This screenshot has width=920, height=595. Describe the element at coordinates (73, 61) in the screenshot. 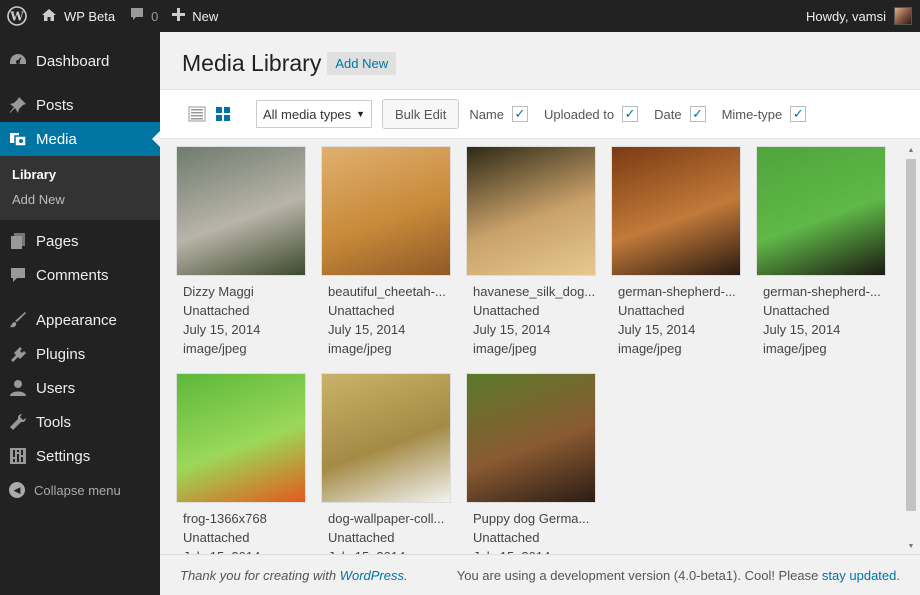

I see `sidebar-item-label: Dashboard` at that location.